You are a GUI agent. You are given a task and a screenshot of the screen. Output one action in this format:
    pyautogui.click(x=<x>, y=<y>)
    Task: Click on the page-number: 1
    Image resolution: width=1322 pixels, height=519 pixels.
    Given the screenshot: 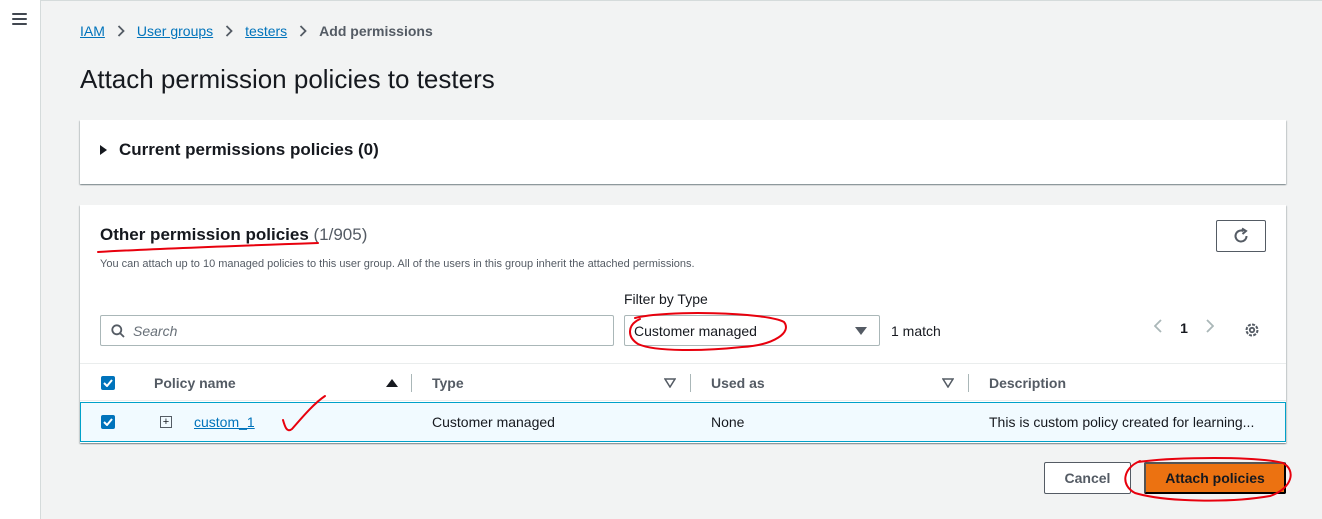 What is the action you would take?
    pyautogui.click(x=1184, y=328)
    